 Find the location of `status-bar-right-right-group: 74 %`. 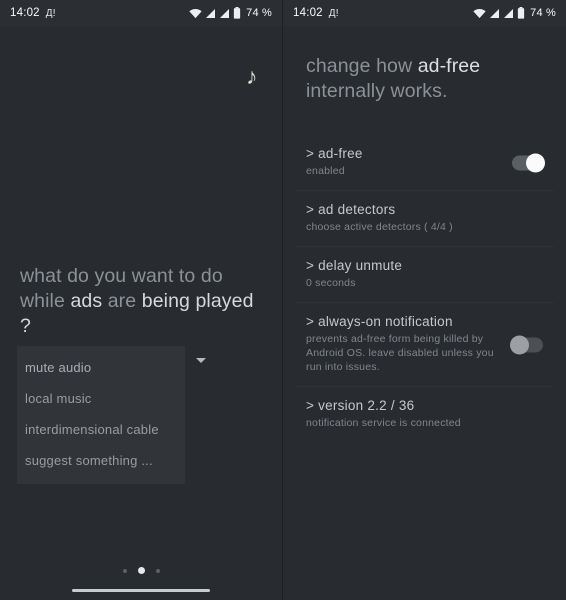

status-bar-right-right-group: 74 % is located at coordinates (514, 13).